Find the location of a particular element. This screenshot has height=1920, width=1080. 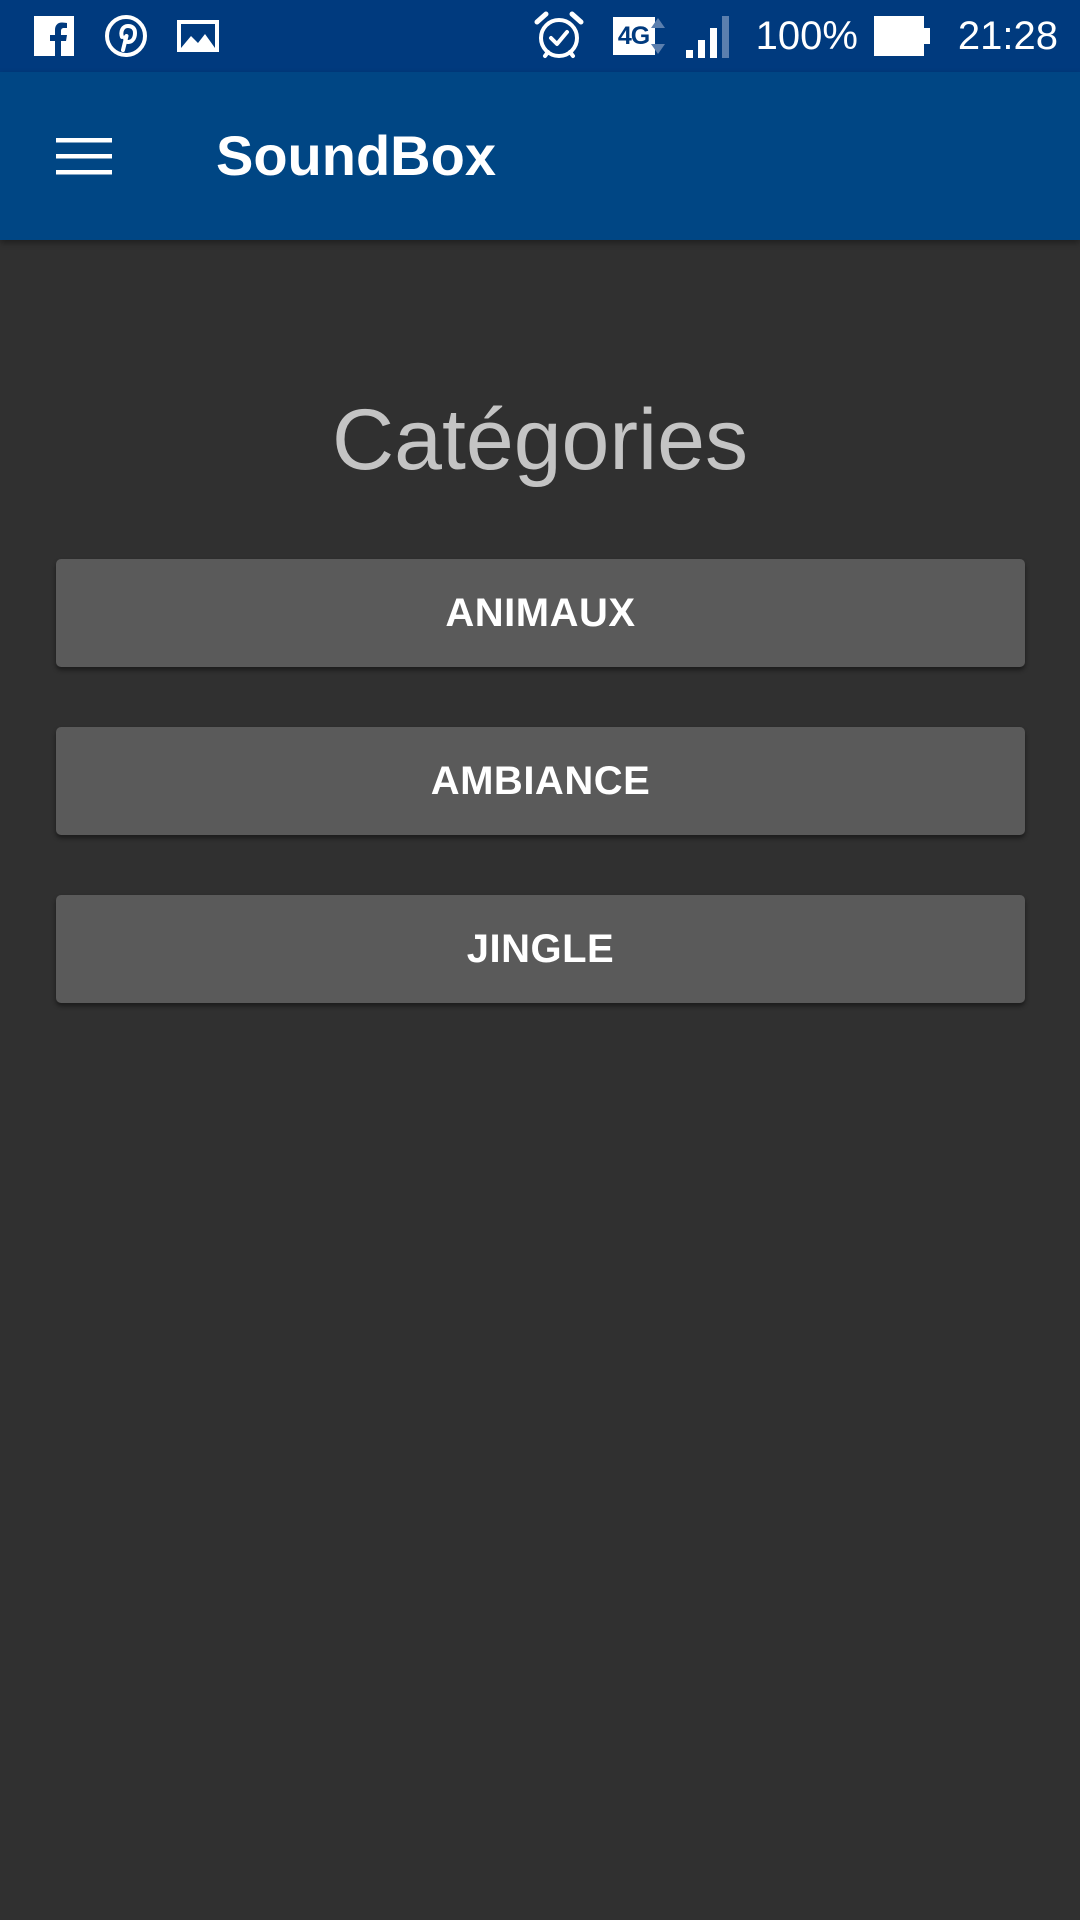

category-button-animaux: ANIMAUX is located at coordinates (540, 613).